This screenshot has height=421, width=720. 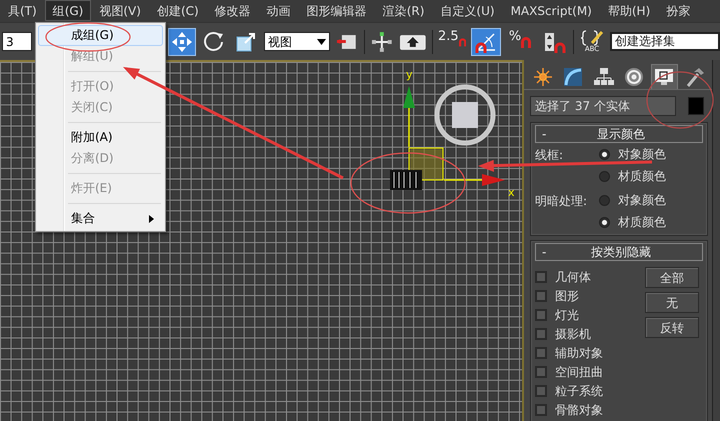 What do you see at coordinates (120, 10) in the screenshot?
I see `menu-item: 视图(V)` at bounding box center [120, 10].